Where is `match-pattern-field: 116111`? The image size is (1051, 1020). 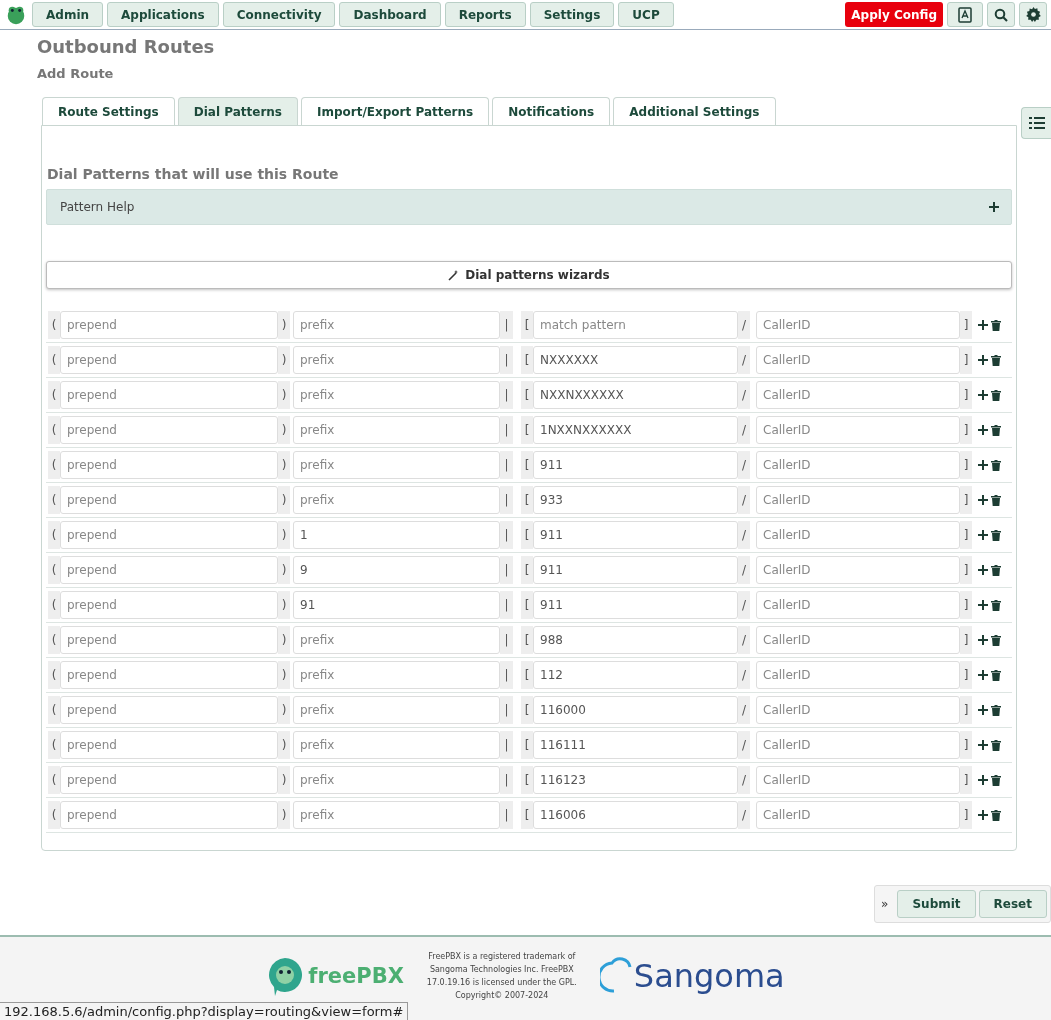
match-pattern-field: 116111 is located at coordinates (635, 745).